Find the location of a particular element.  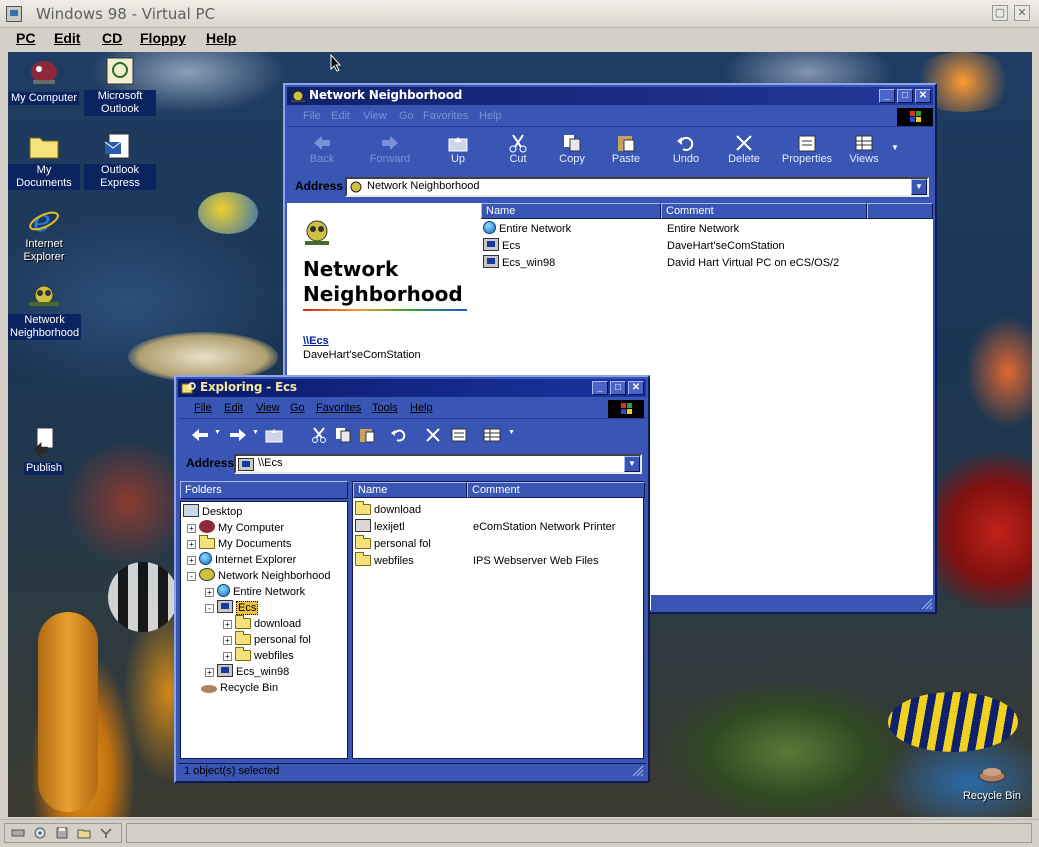

desktop-icon-my-computer: My Computer is located at coordinates (44, 80).